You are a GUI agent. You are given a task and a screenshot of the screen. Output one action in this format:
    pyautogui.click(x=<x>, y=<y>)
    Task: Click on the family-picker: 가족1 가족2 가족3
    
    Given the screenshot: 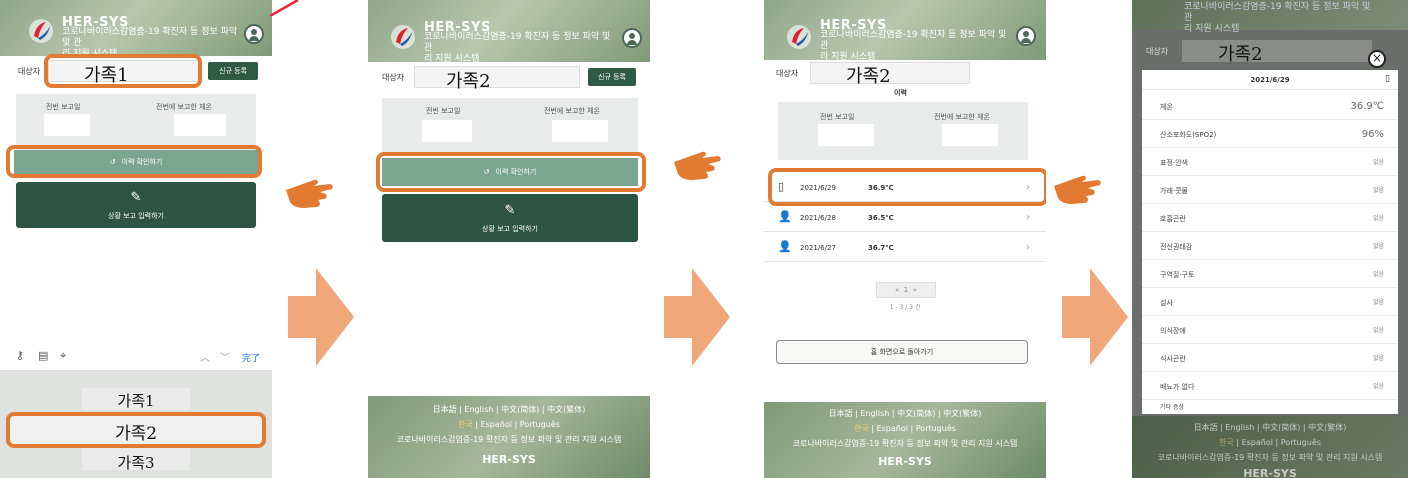 What is the action you would take?
    pyautogui.click(x=136, y=424)
    